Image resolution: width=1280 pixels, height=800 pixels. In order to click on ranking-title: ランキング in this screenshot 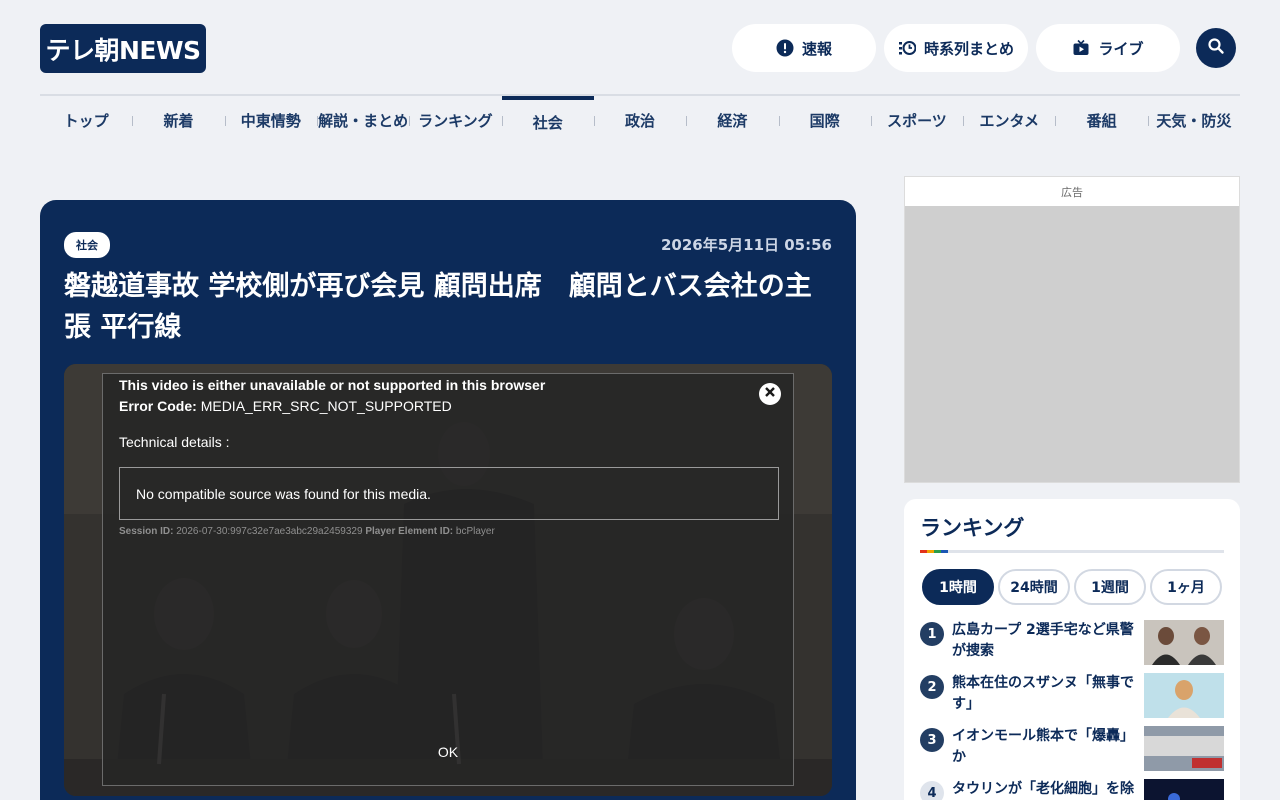, I will do `click(972, 528)`.